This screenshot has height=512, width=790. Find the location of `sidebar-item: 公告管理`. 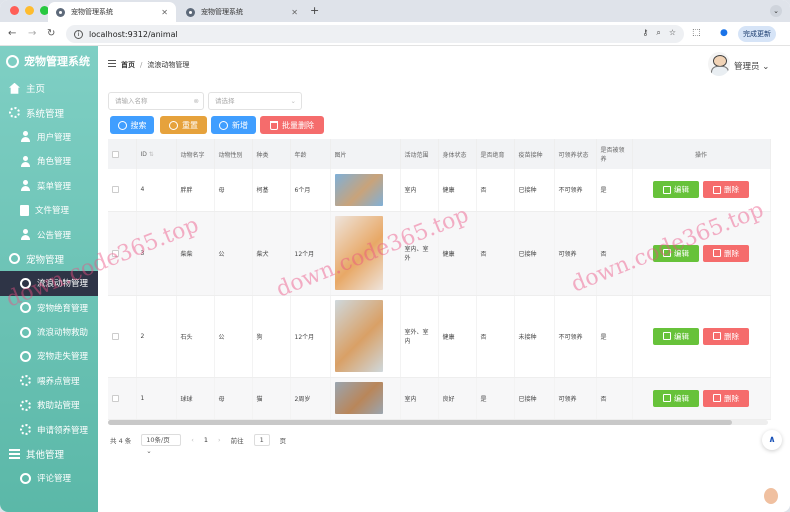

sidebar-item: 公告管理 is located at coordinates (49, 234).